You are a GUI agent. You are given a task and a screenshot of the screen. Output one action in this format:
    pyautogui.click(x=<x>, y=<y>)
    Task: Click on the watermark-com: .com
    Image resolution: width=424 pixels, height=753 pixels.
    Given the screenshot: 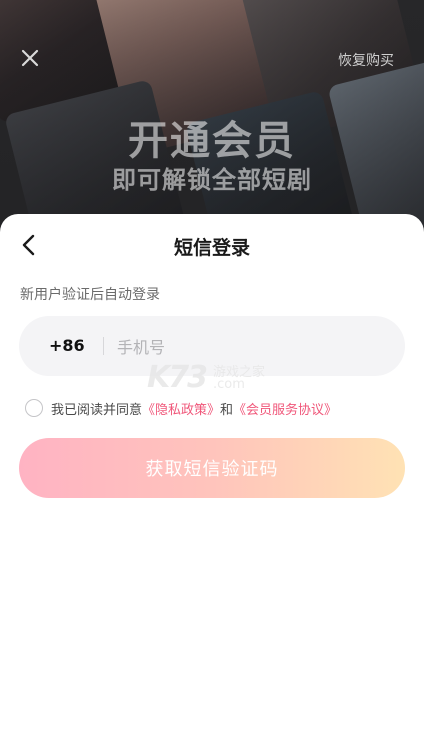 What is the action you would take?
    pyautogui.click(x=229, y=384)
    